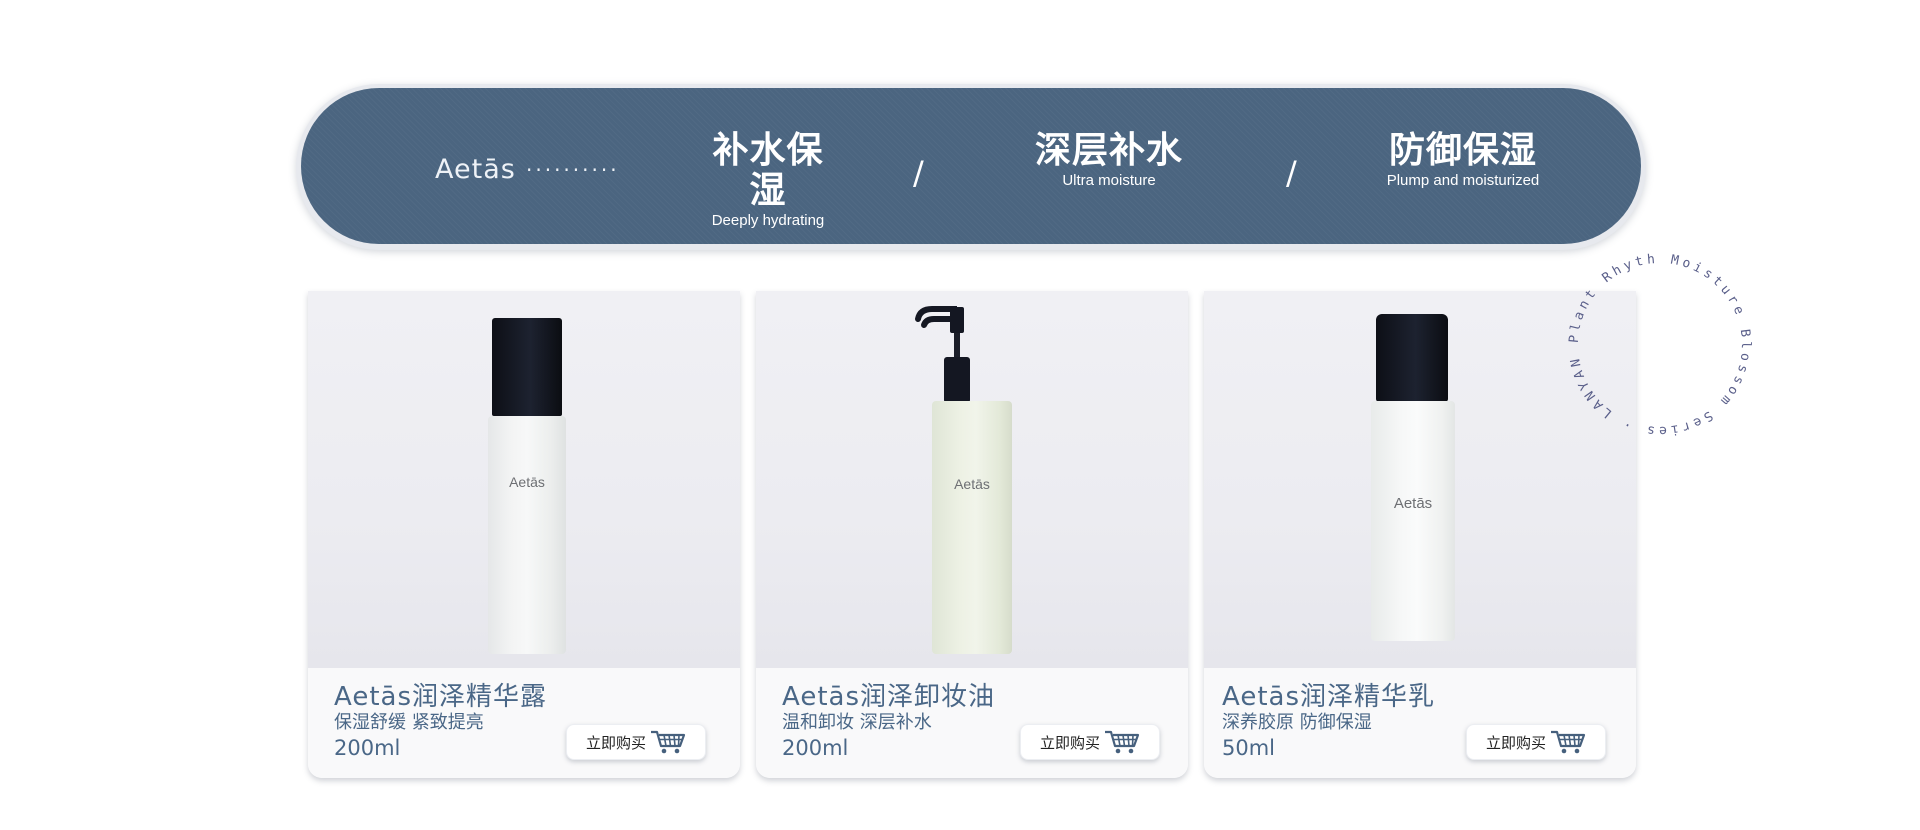 This screenshot has width=1920, height=830. Describe the element at coordinates (409, 722) in the screenshot. I see `product-tagline: 保湿舒缓 紧致提亮` at that location.